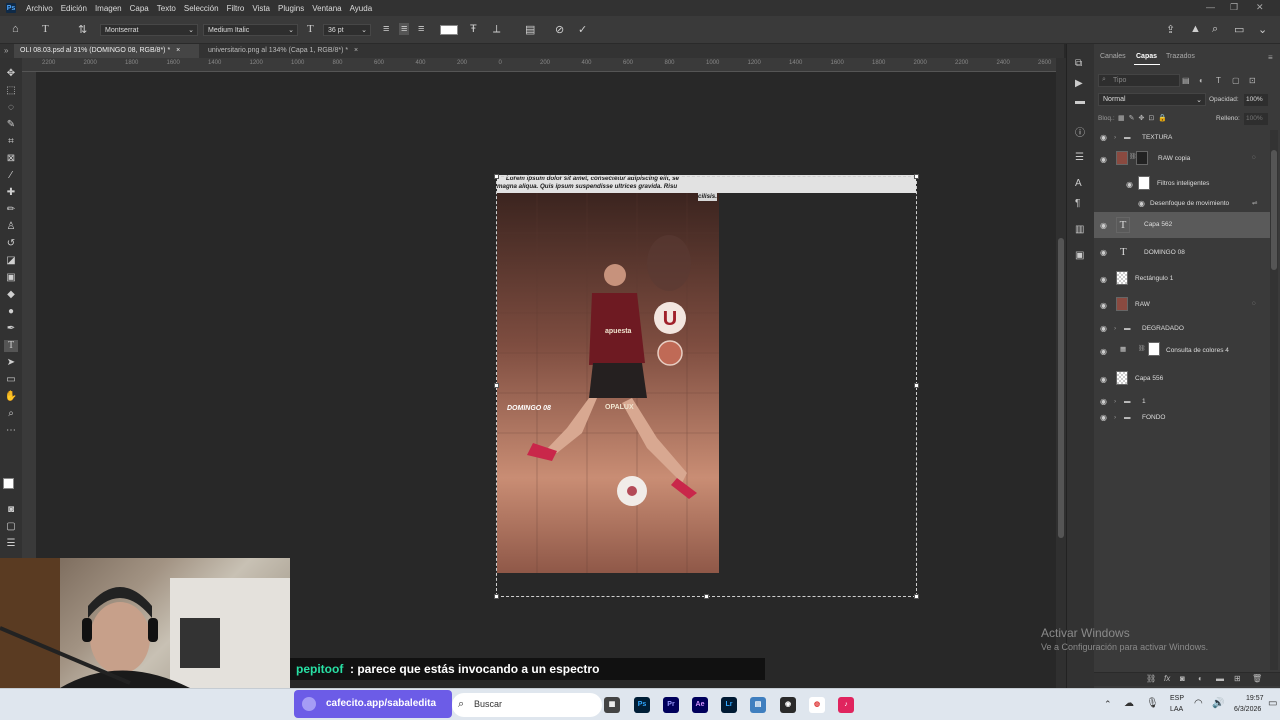 This screenshot has width=1280, height=720. Describe the element at coordinates (1144, 118) in the screenshot. I see `lock-options-icon: ▦✎✥⊡🔒` at that location.